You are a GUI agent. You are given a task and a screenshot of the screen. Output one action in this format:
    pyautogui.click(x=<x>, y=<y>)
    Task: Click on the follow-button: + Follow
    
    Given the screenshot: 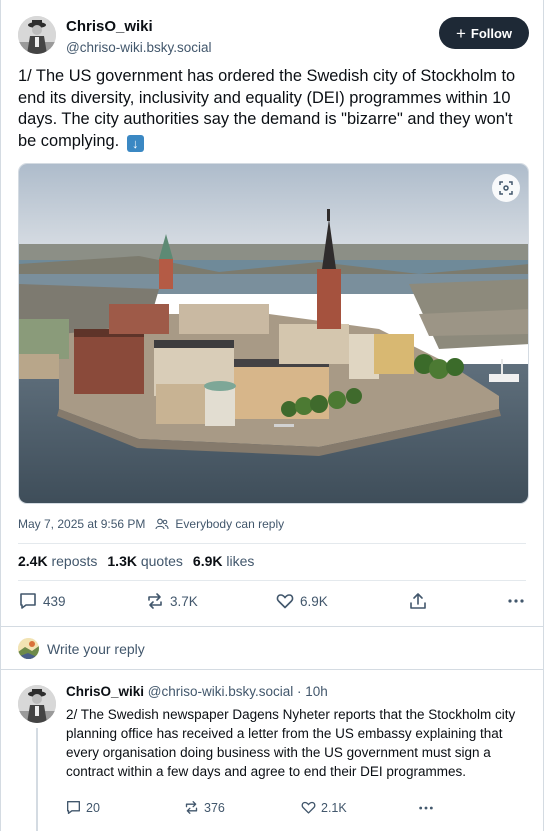 What is the action you would take?
    pyautogui.click(x=484, y=33)
    